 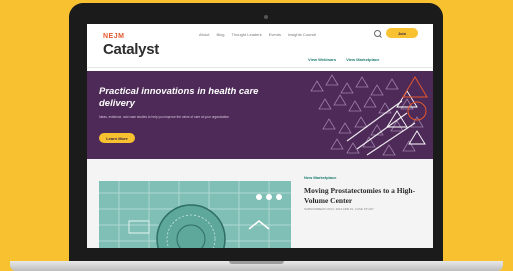 What do you see at coordinates (362, 59) in the screenshot?
I see `subnav-view-marketplace: View Marketplace` at bounding box center [362, 59].